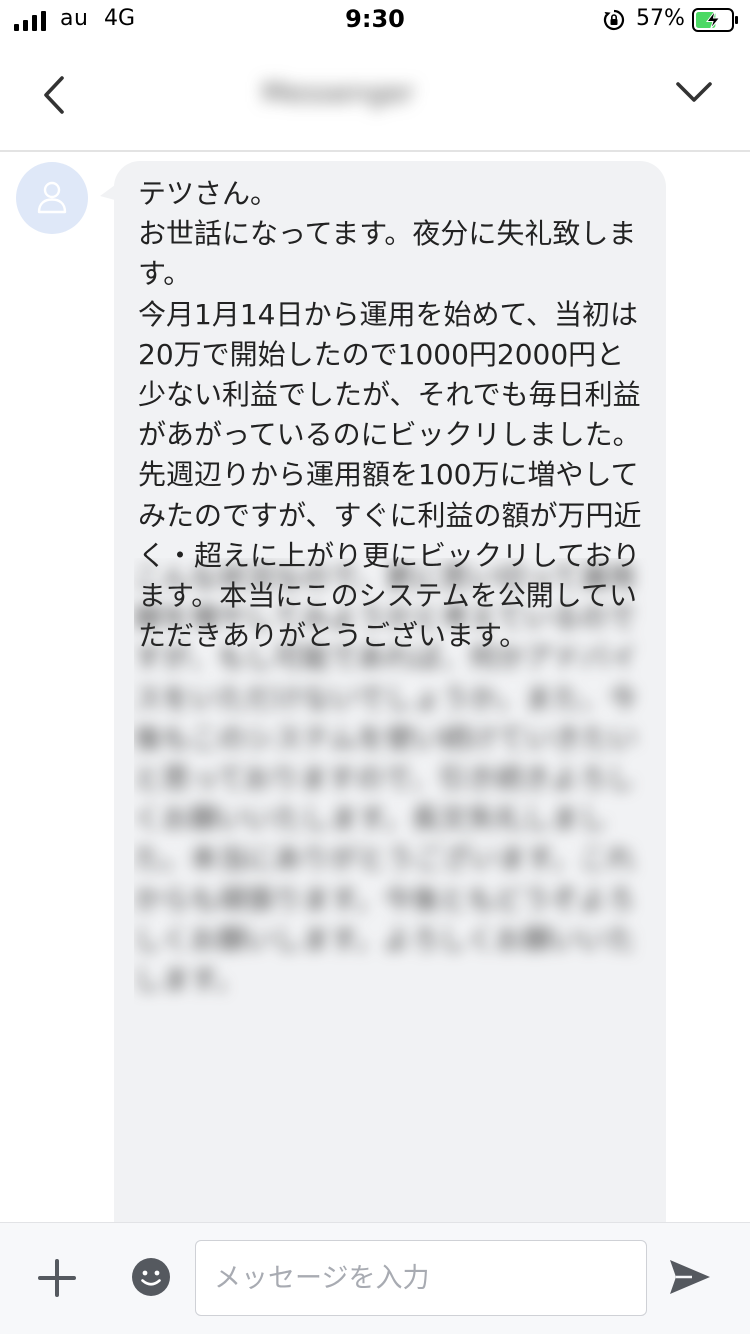 Image resolution: width=750 pixels, height=1334 pixels. I want to click on person-icon, so click(52, 197).